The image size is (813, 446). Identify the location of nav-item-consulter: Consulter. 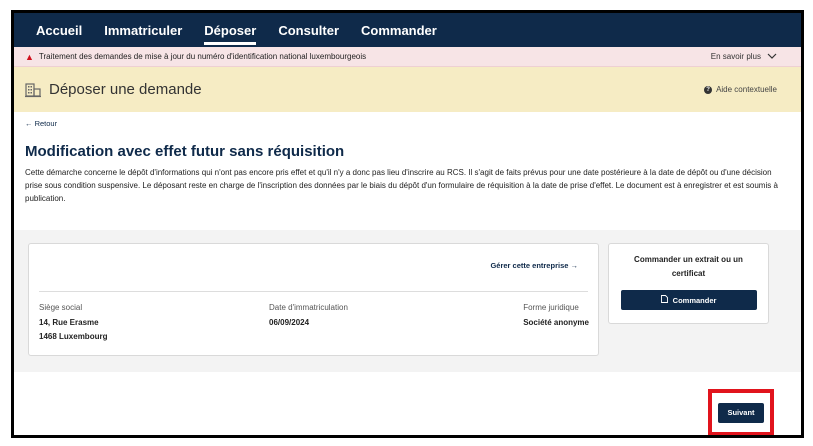
(308, 30).